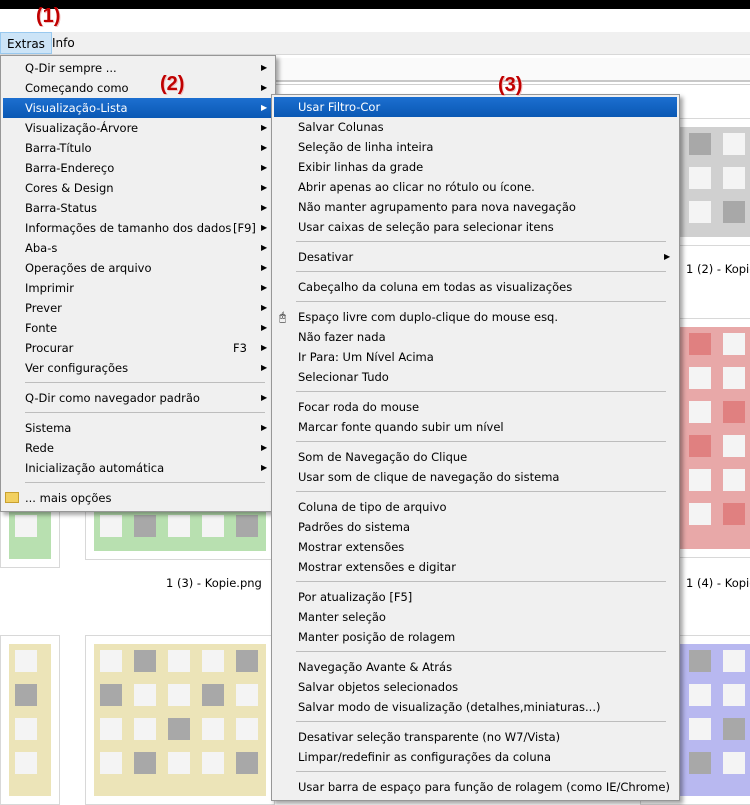 This screenshot has height=805, width=750. Describe the element at coordinates (475, 357) in the screenshot. I see `submenu-item-ir-para-um-nivel-acima: Ir Para: Um Nível Acima` at that location.